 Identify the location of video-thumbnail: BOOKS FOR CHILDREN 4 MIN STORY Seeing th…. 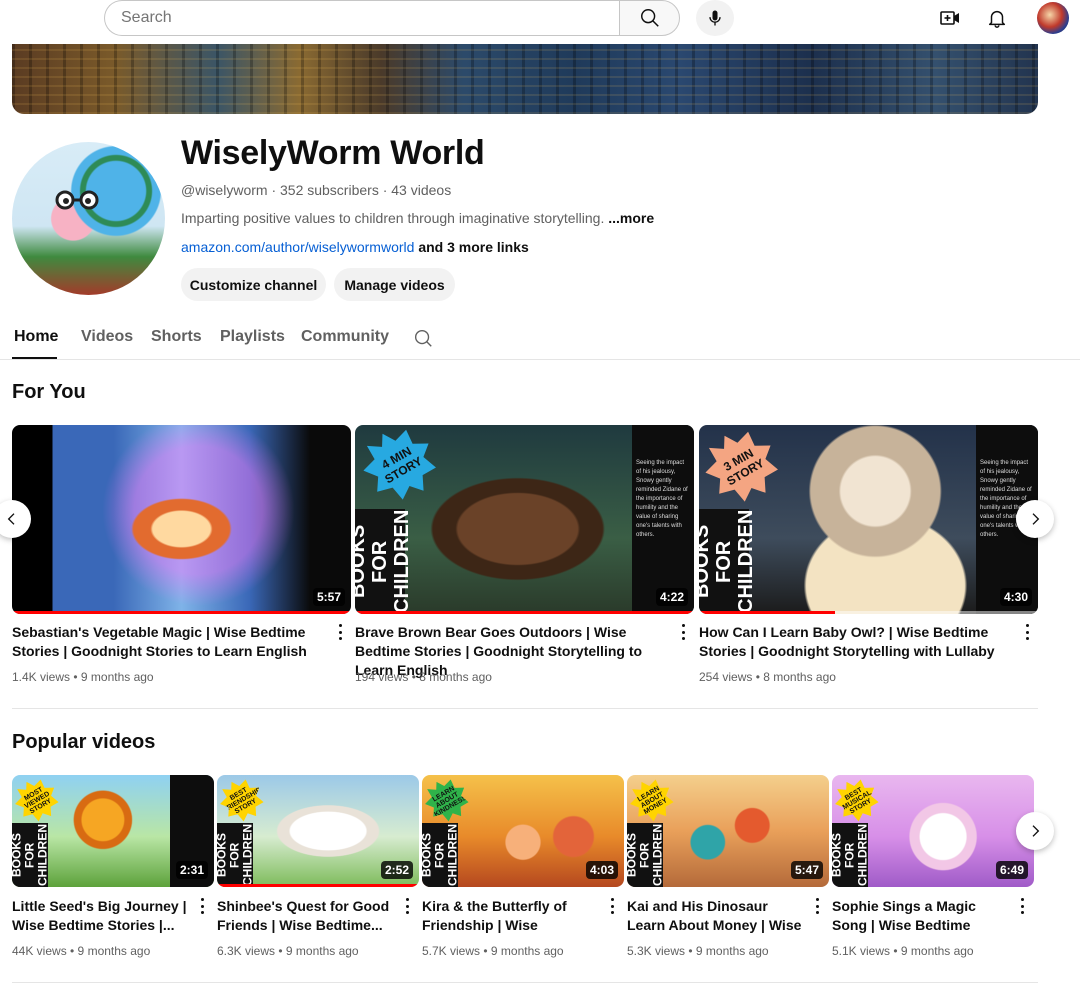
(524, 519).